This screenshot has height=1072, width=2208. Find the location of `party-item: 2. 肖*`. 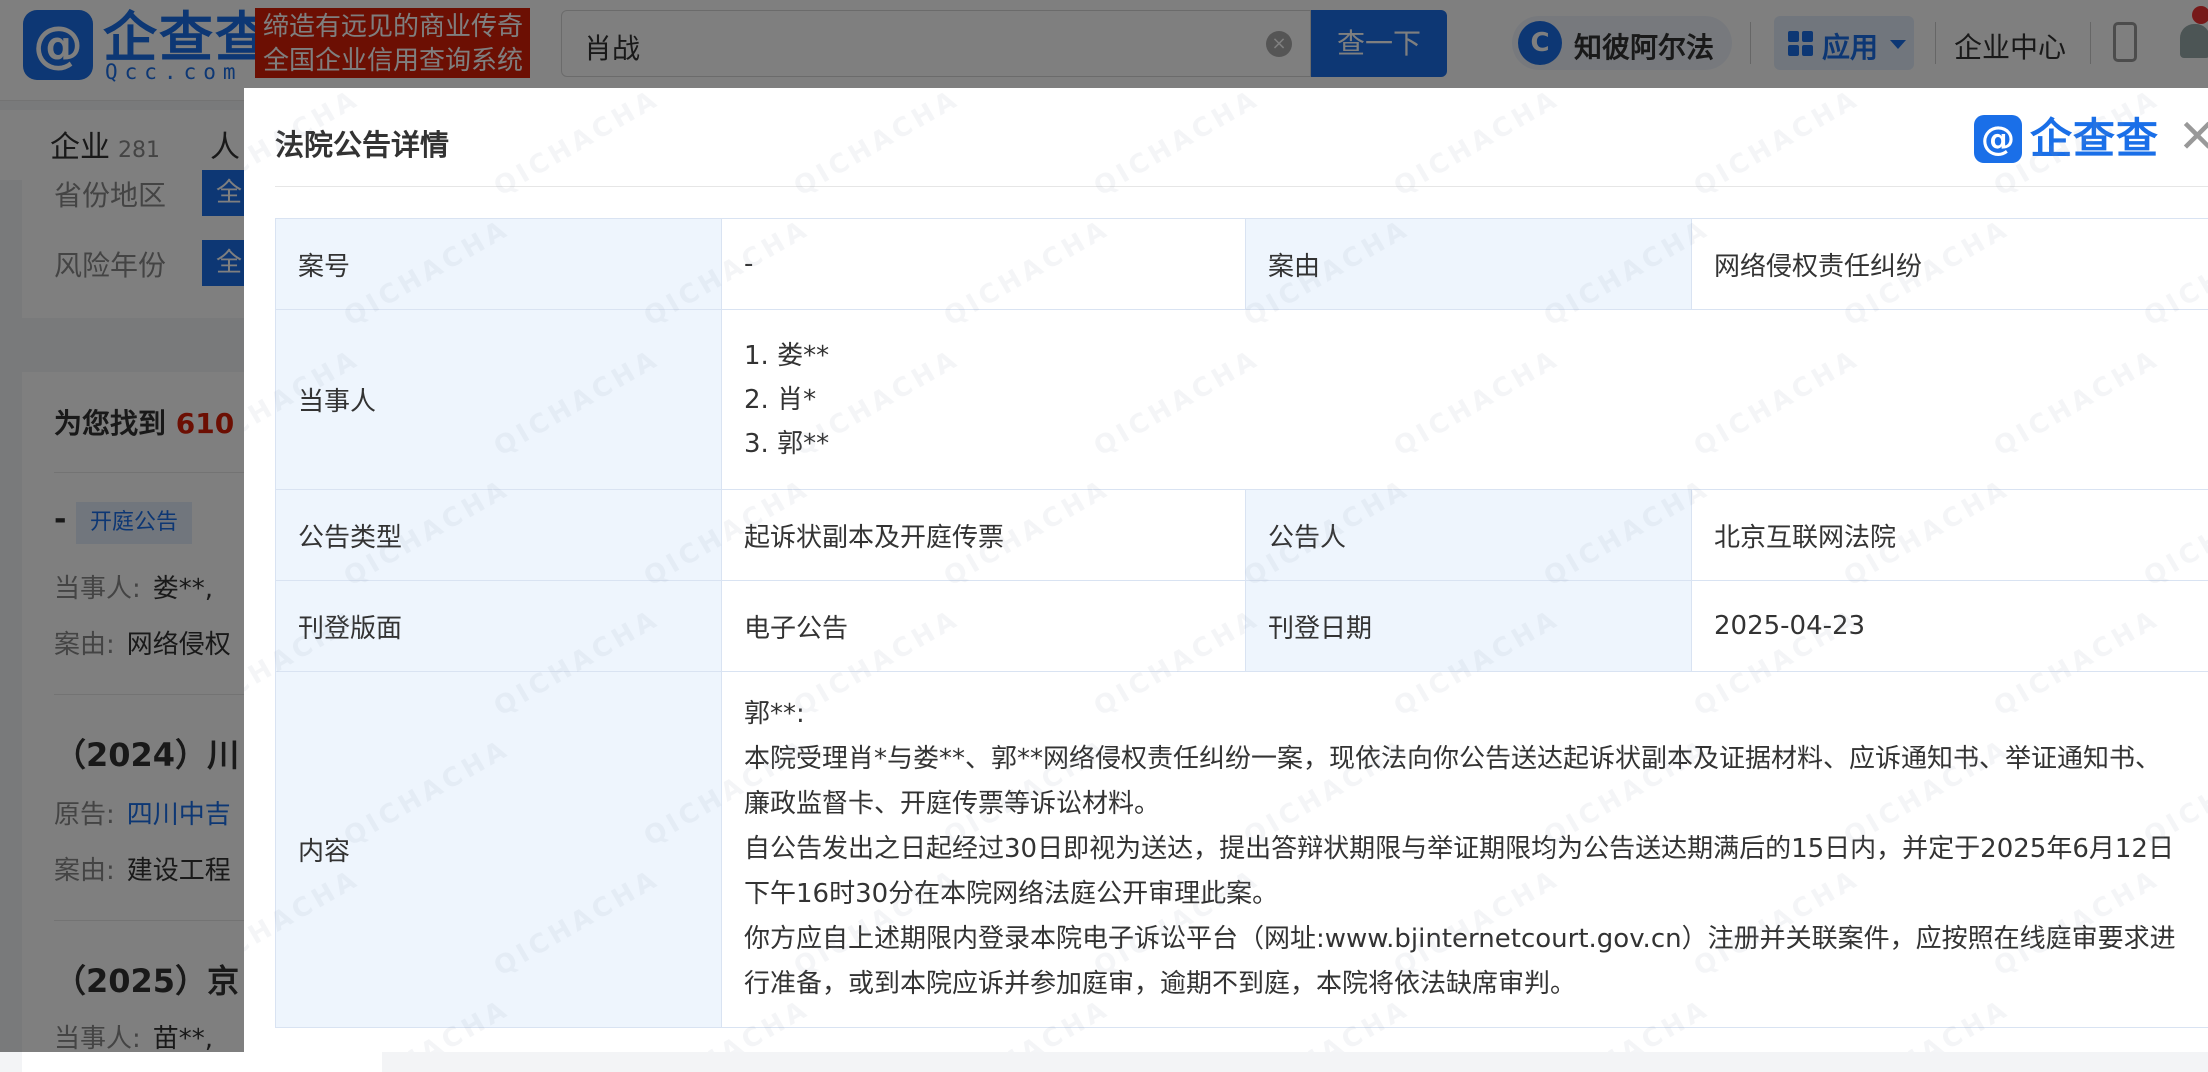

party-item: 2. 肖* is located at coordinates (1476, 400).